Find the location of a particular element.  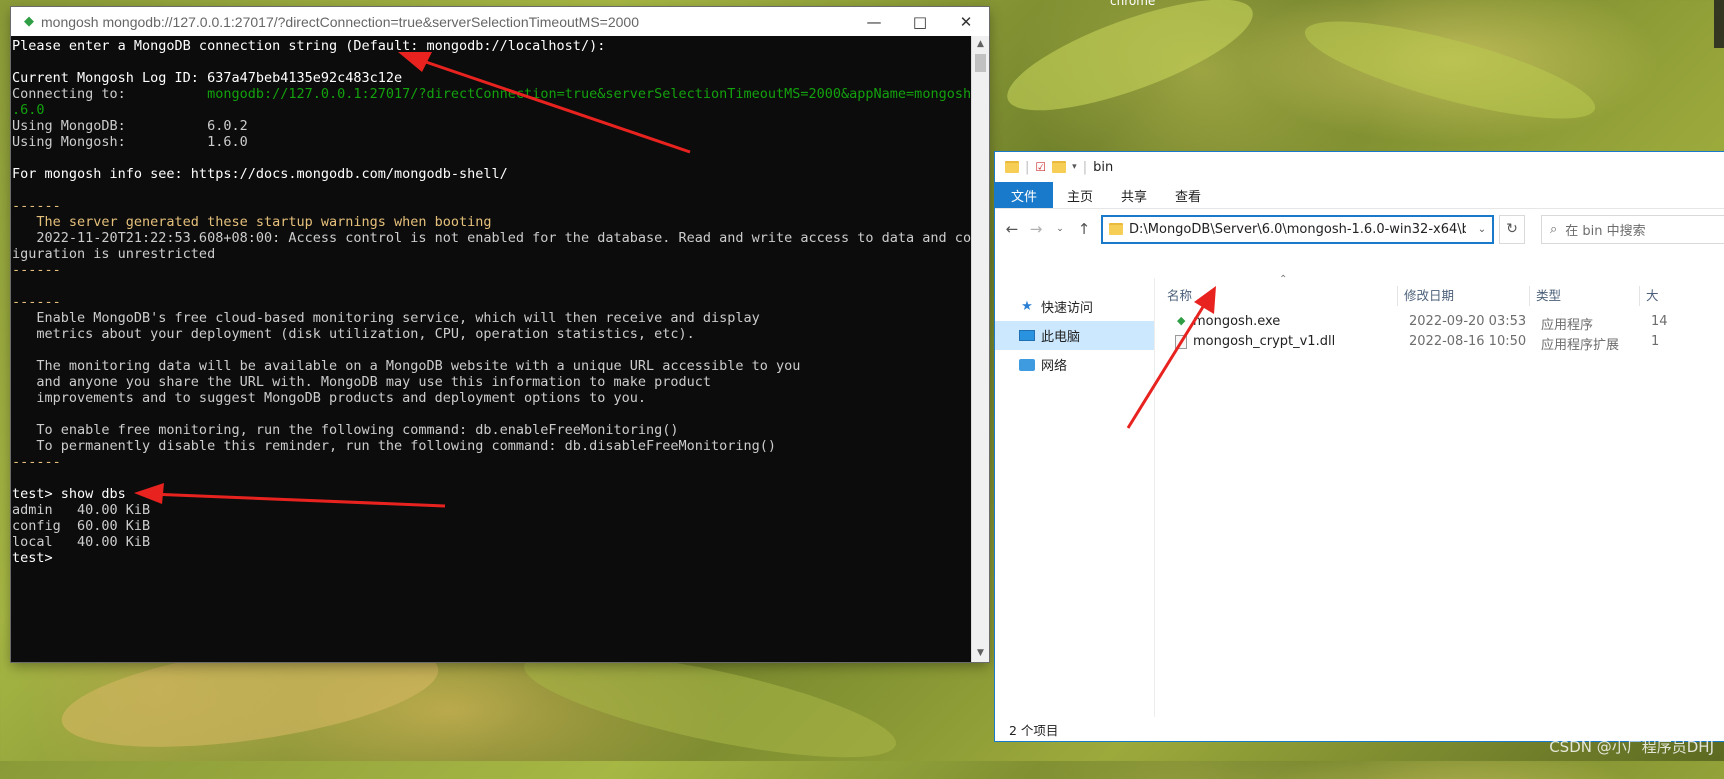

watermark: CSDN @小厂程序员DHJ is located at coordinates (1631, 747).